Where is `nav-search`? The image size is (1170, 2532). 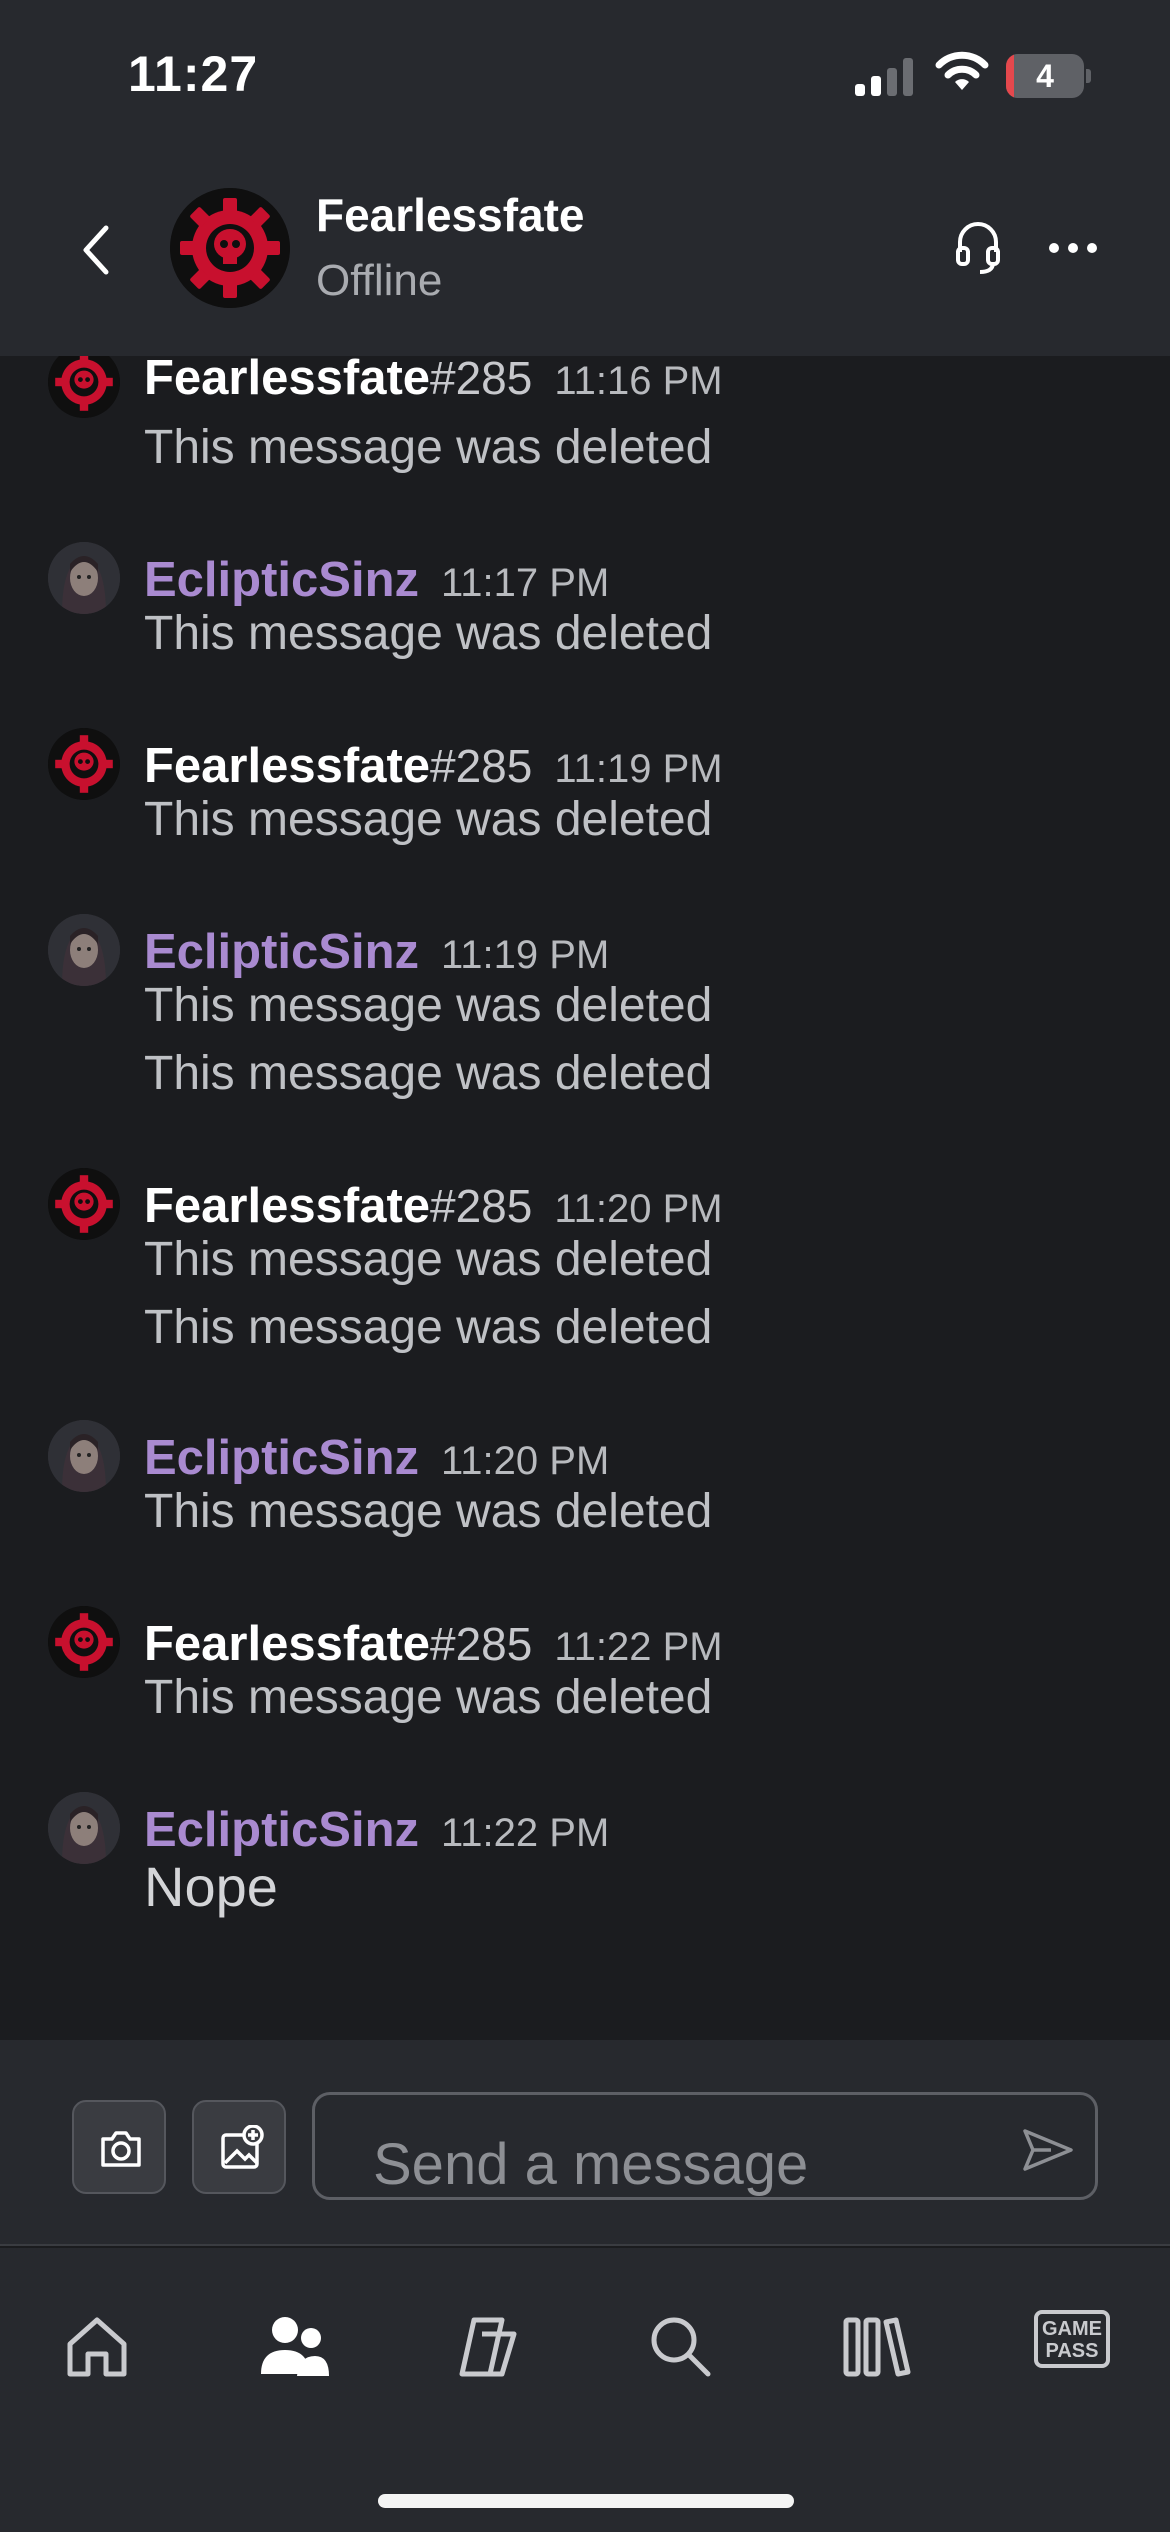 nav-search is located at coordinates (681, 2347).